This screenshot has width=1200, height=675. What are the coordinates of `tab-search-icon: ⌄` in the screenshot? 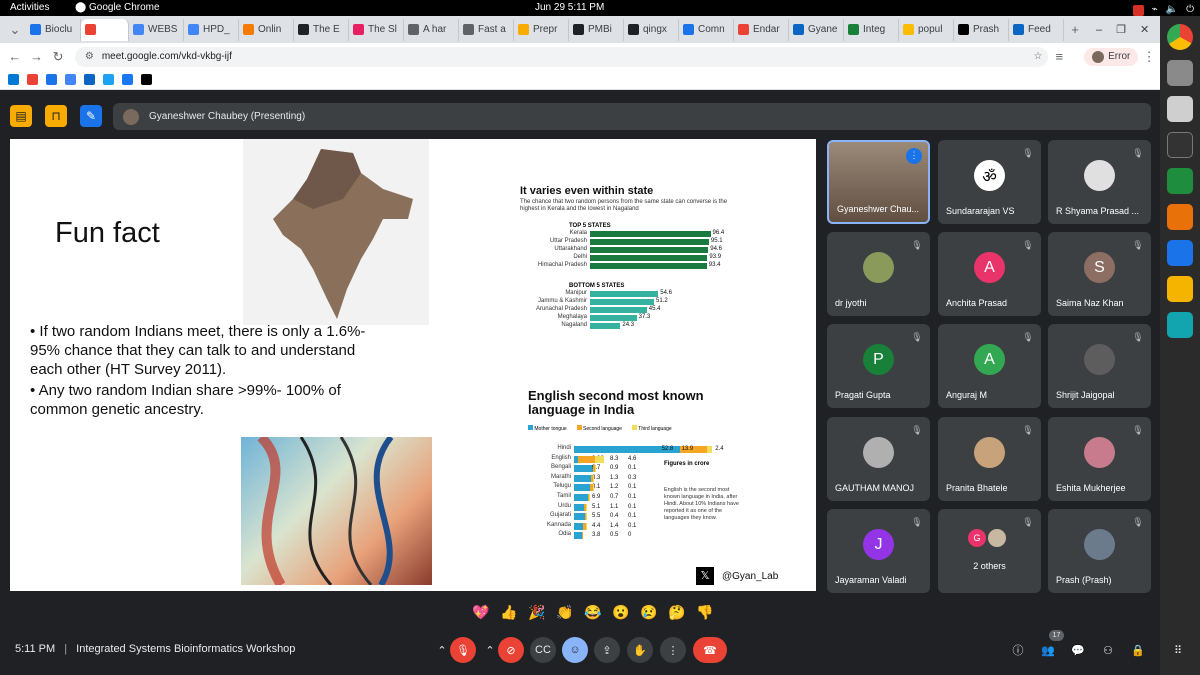 It's located at (15, 30).